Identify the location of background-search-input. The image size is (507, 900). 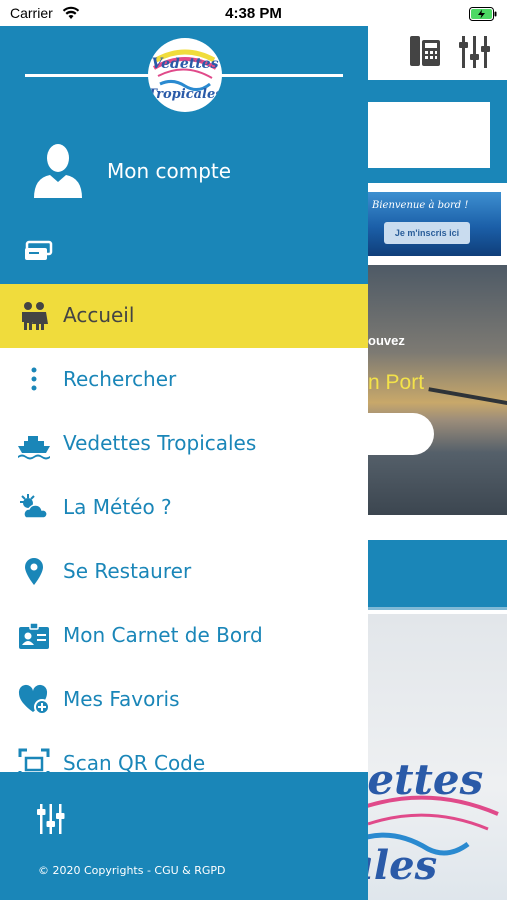
(429, 135).